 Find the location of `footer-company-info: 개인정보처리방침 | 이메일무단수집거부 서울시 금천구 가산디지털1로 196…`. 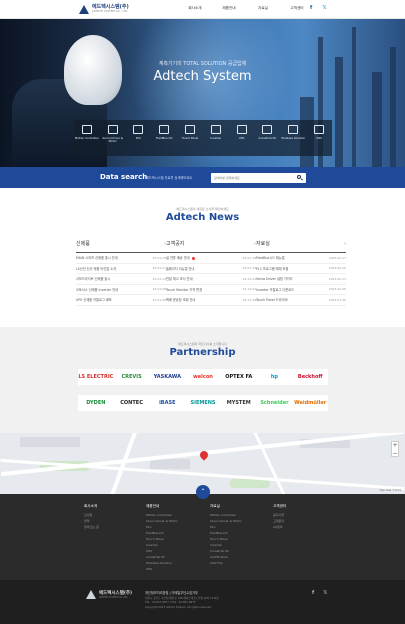

footer-company-info: 개인정보처리방침 | 이메일무단수집거부 서울시 금천구 가산디지털1로 196… is located at coordinates (225, 600).